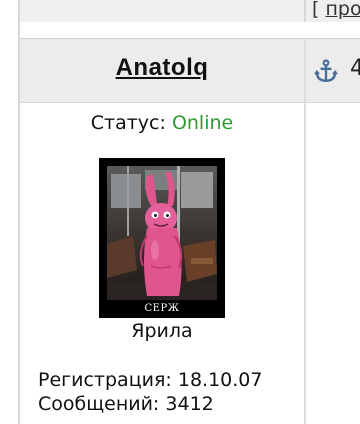  I want to click on user-status: Статус: Online, so click(162, 123).